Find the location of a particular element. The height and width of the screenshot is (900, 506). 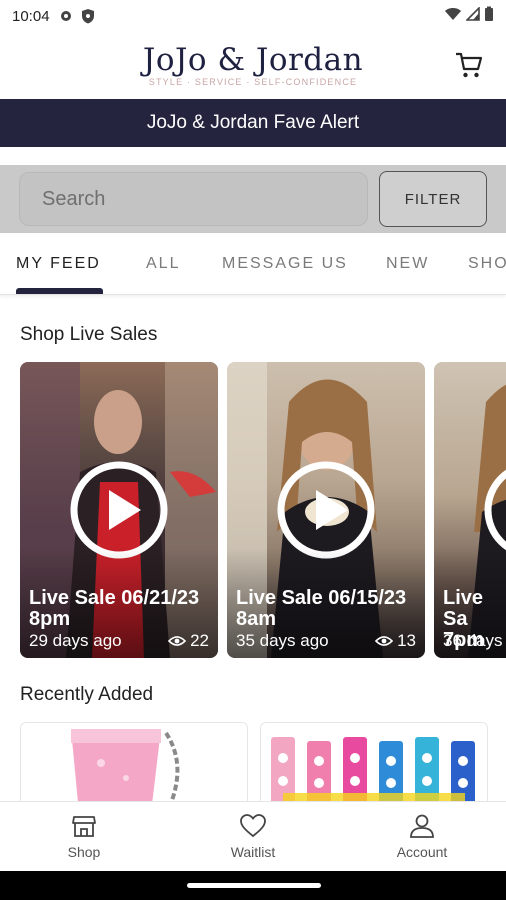

tab-message-us: MESSAGE US is located at coordinates (285, 263).